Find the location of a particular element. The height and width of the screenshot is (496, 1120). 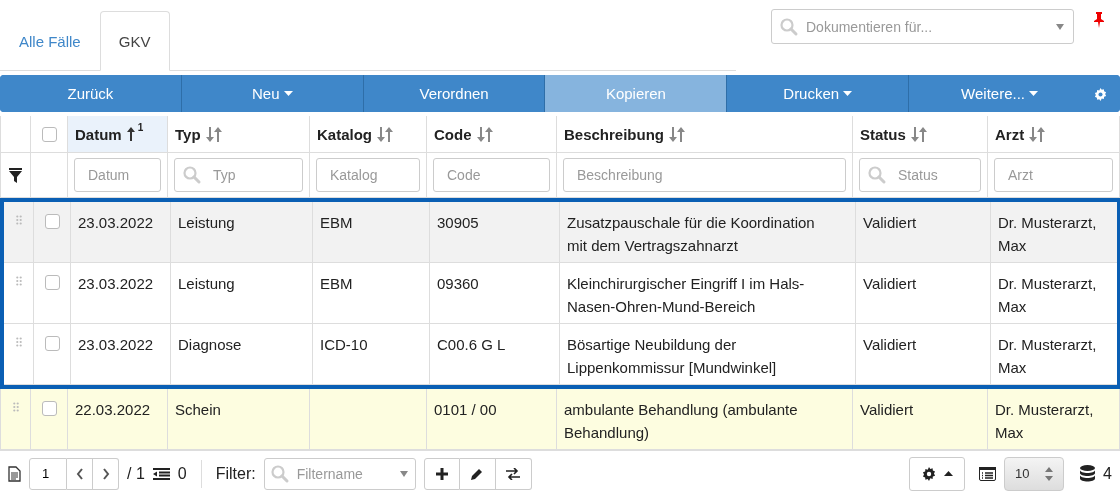

chevron-right-icon is located at coordinates (105, 473).